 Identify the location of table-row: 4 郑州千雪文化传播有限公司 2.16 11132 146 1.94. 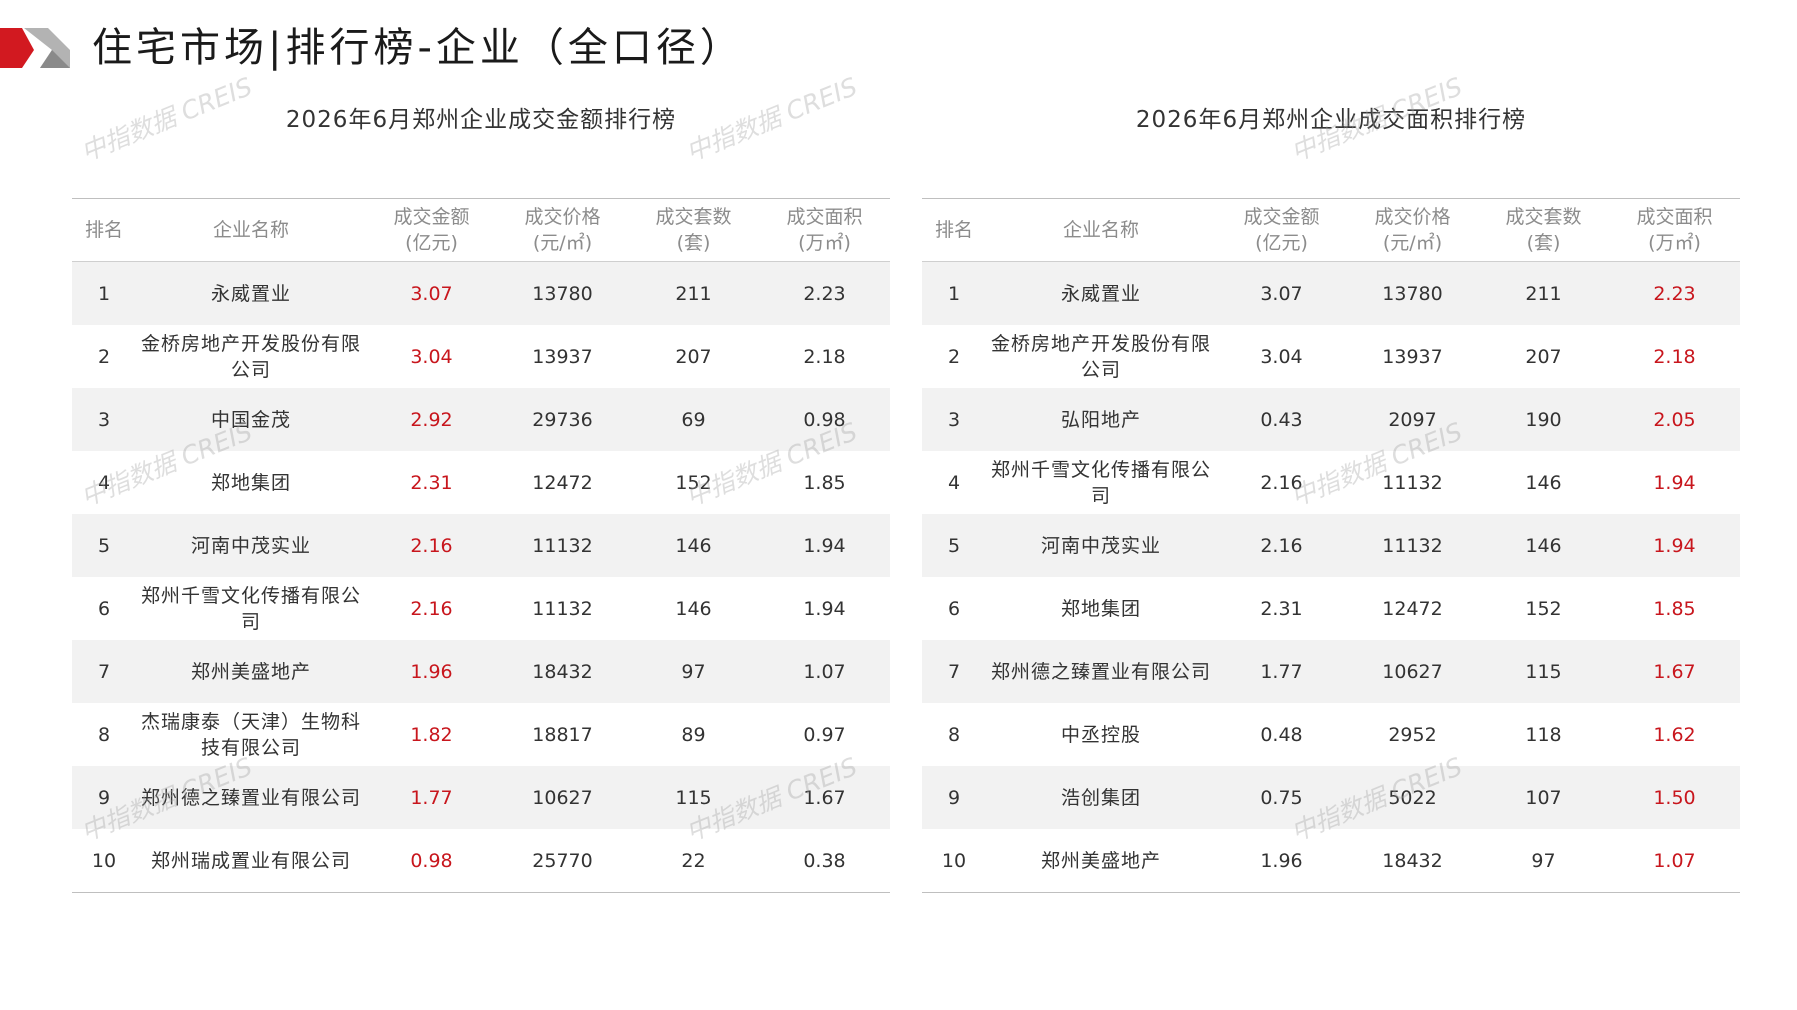
(1331, 482).